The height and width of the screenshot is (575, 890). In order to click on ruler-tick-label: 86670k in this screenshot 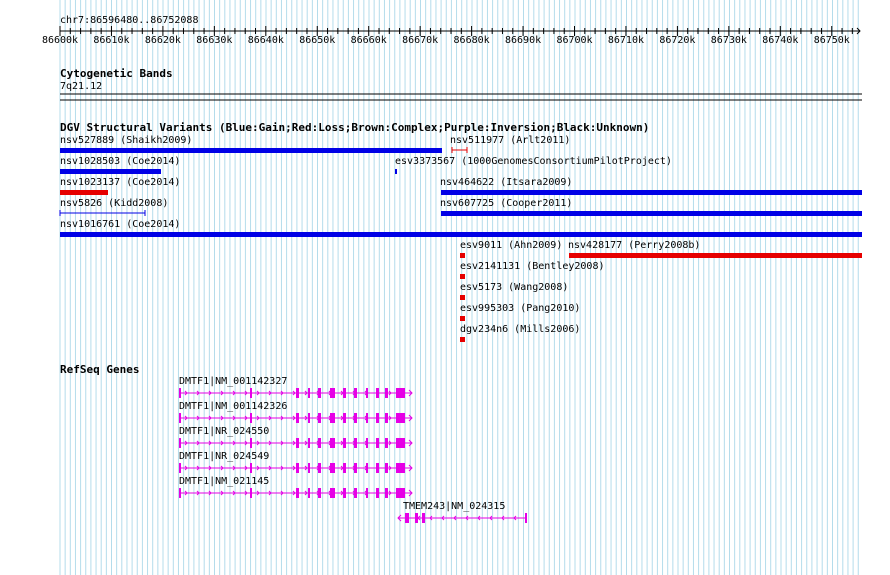, I will do `click(420, 40)`.